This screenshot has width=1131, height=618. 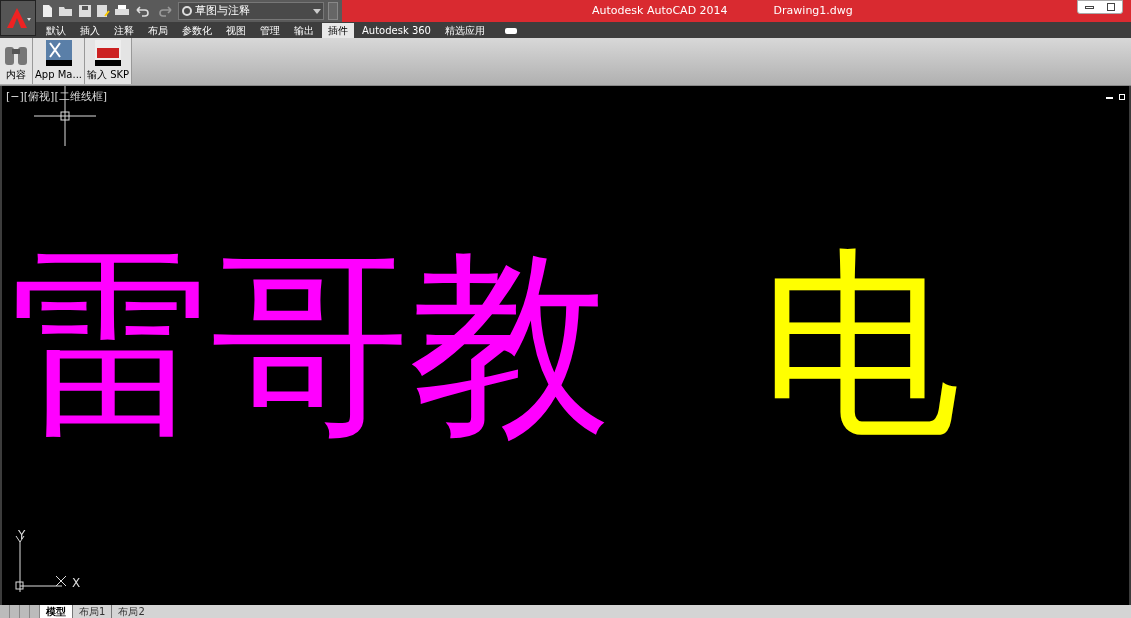 I want to click on app-window-icon, so click(x=58, y=53).